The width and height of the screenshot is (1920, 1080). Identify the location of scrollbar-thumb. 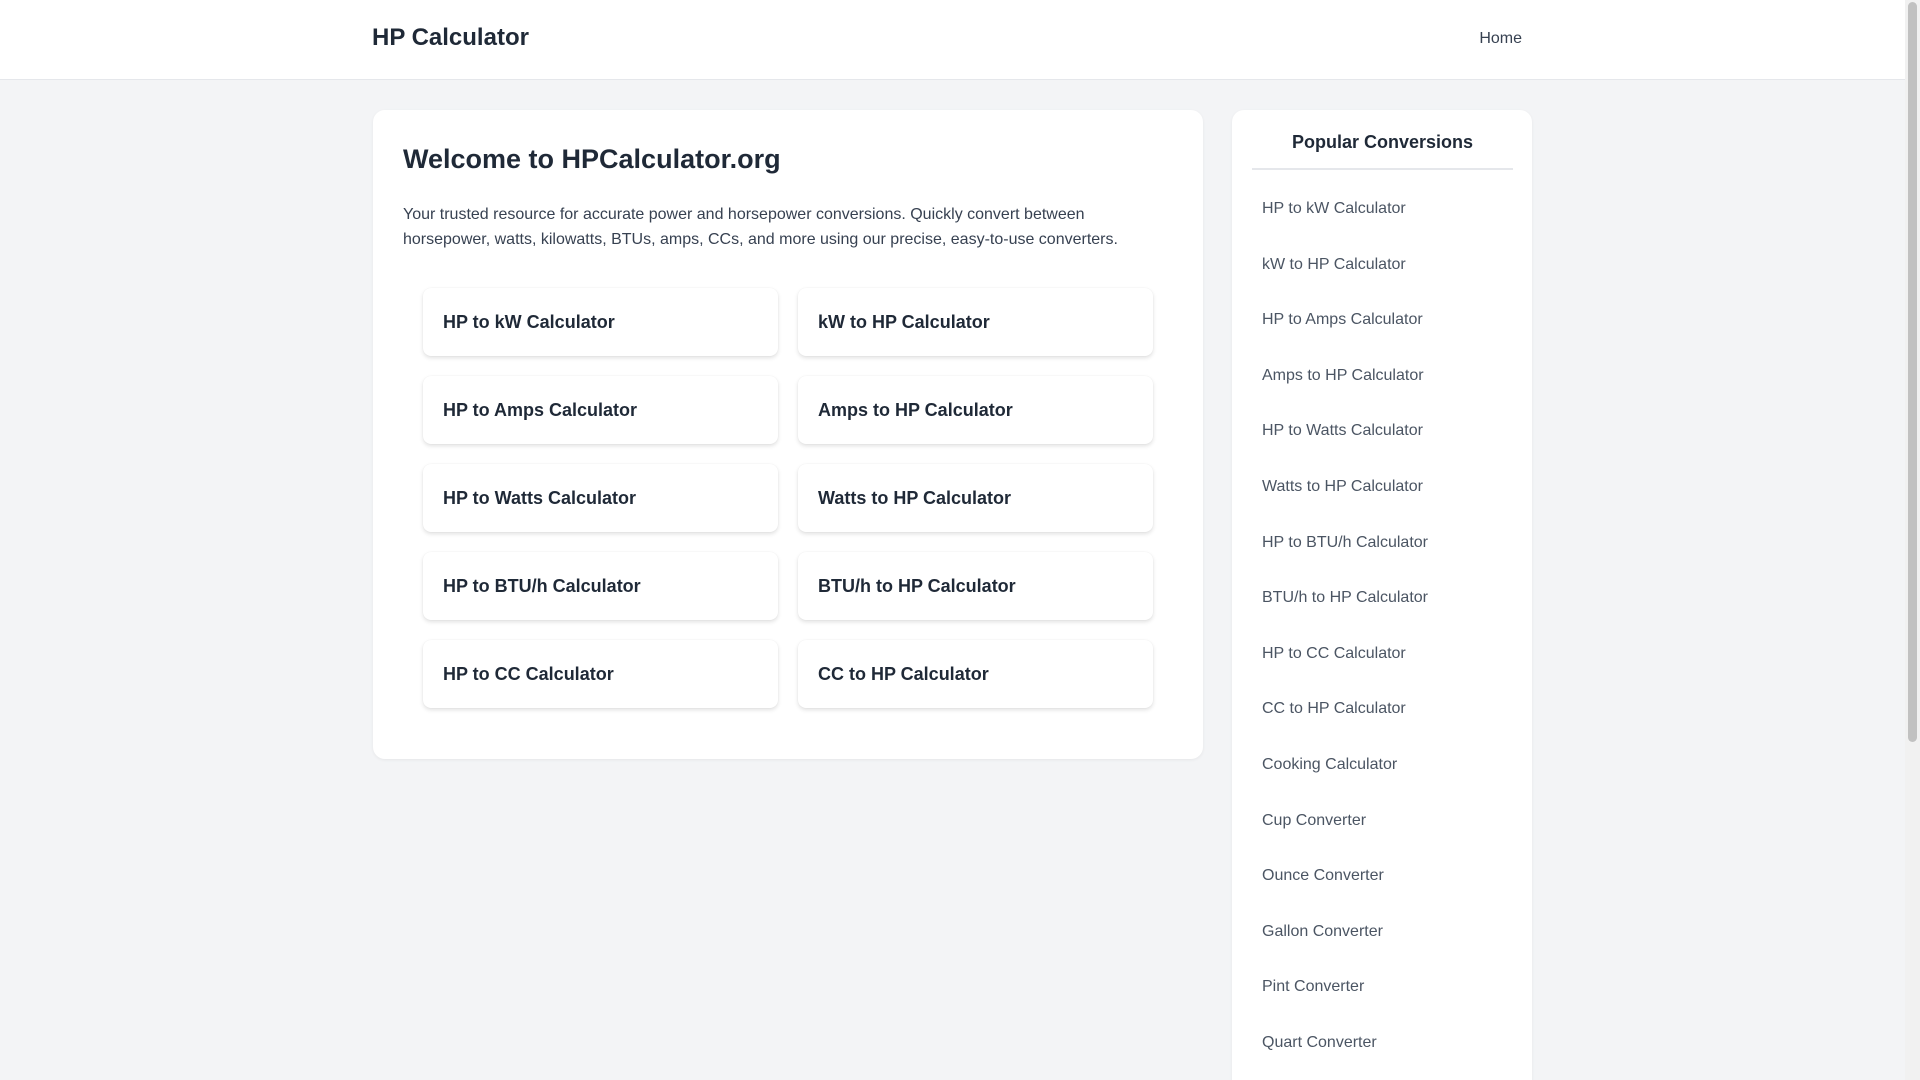
(1912, 372).